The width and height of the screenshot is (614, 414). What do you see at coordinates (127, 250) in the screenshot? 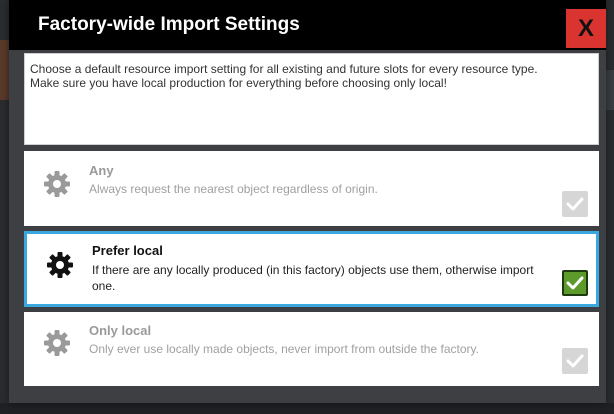
I see `option-title: Prefer local` at bounding box center [127, 250].